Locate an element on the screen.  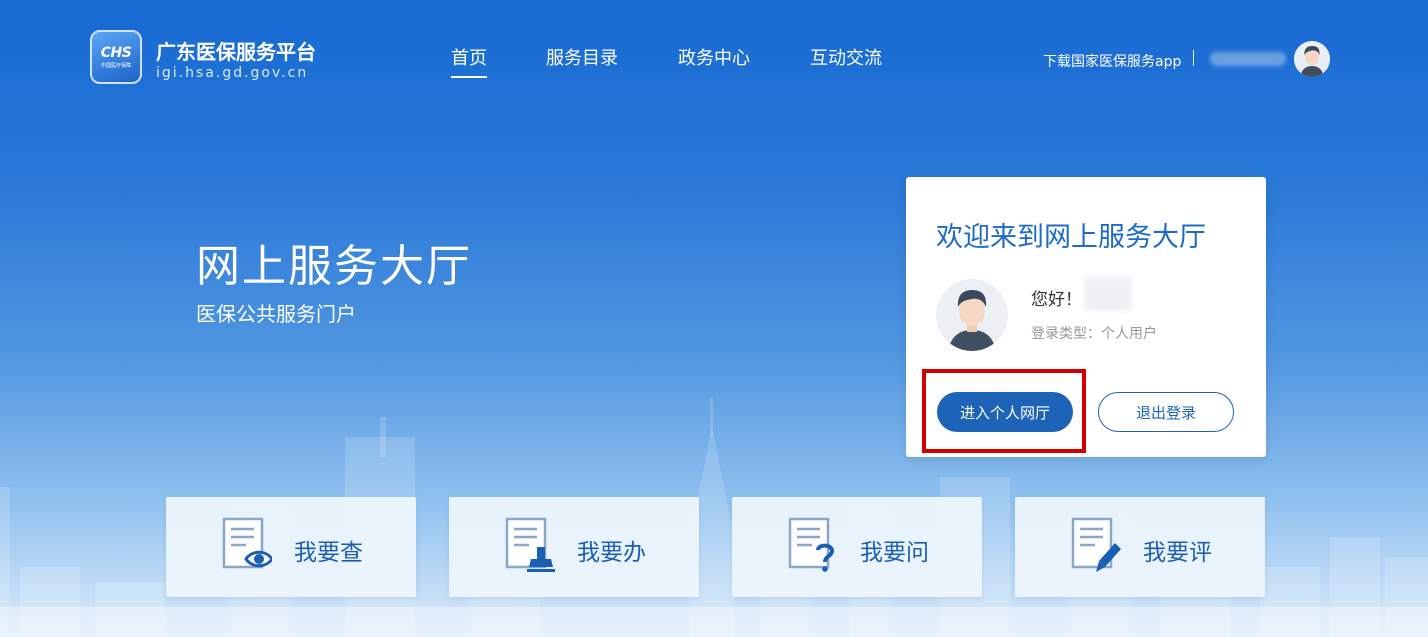
service-tile-query: 我要查 is located at coordinates (291, 547).